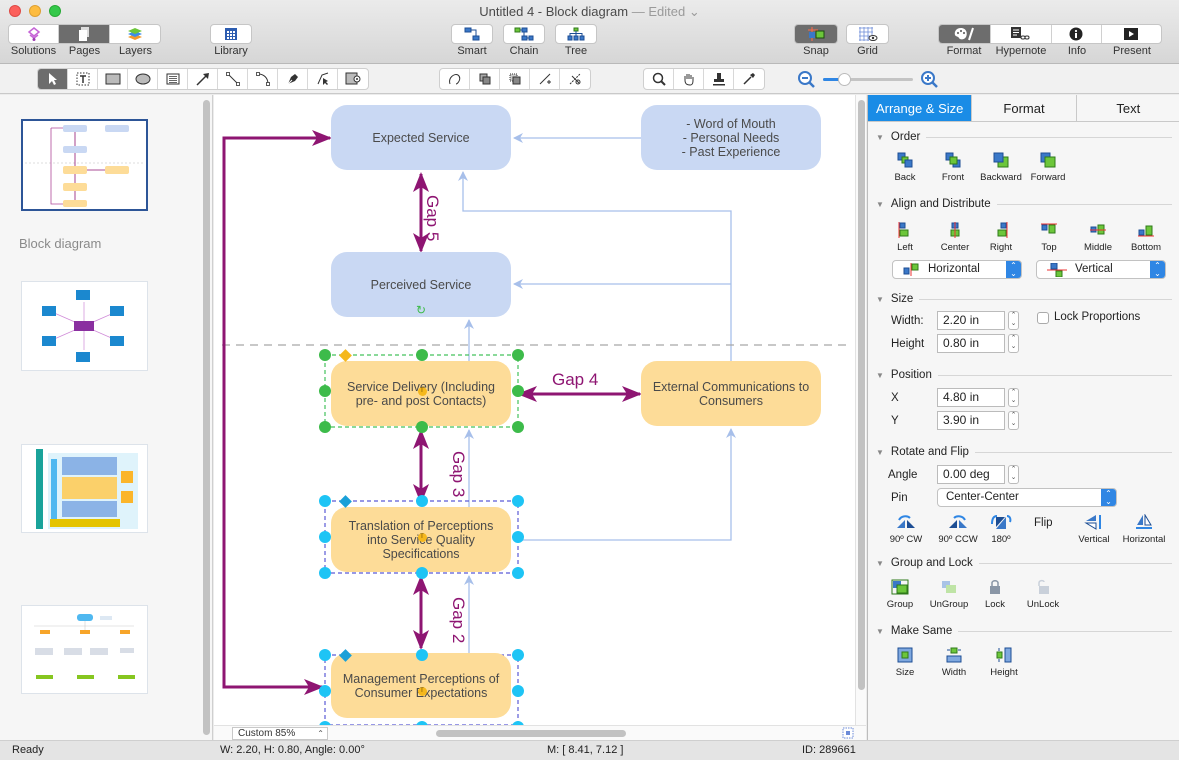 Image resolution: width=1179 pixels, height=760 pixels. What do you see at coordinates (421, 310) in the screenshot?
I see `rotate-handle-icon: ↻` at bounding box center [421, 310].